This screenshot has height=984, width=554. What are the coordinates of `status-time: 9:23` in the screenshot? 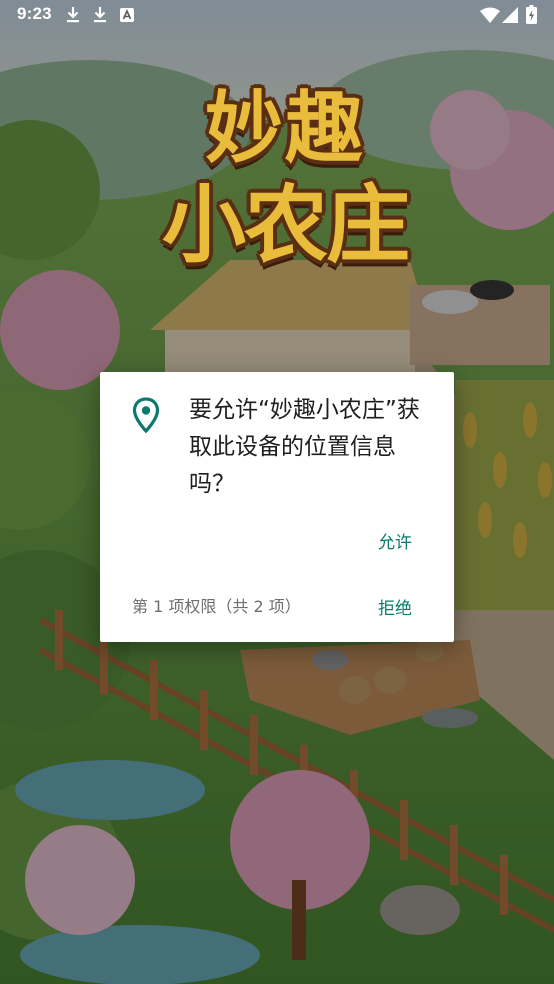 It's located at (34, 13).